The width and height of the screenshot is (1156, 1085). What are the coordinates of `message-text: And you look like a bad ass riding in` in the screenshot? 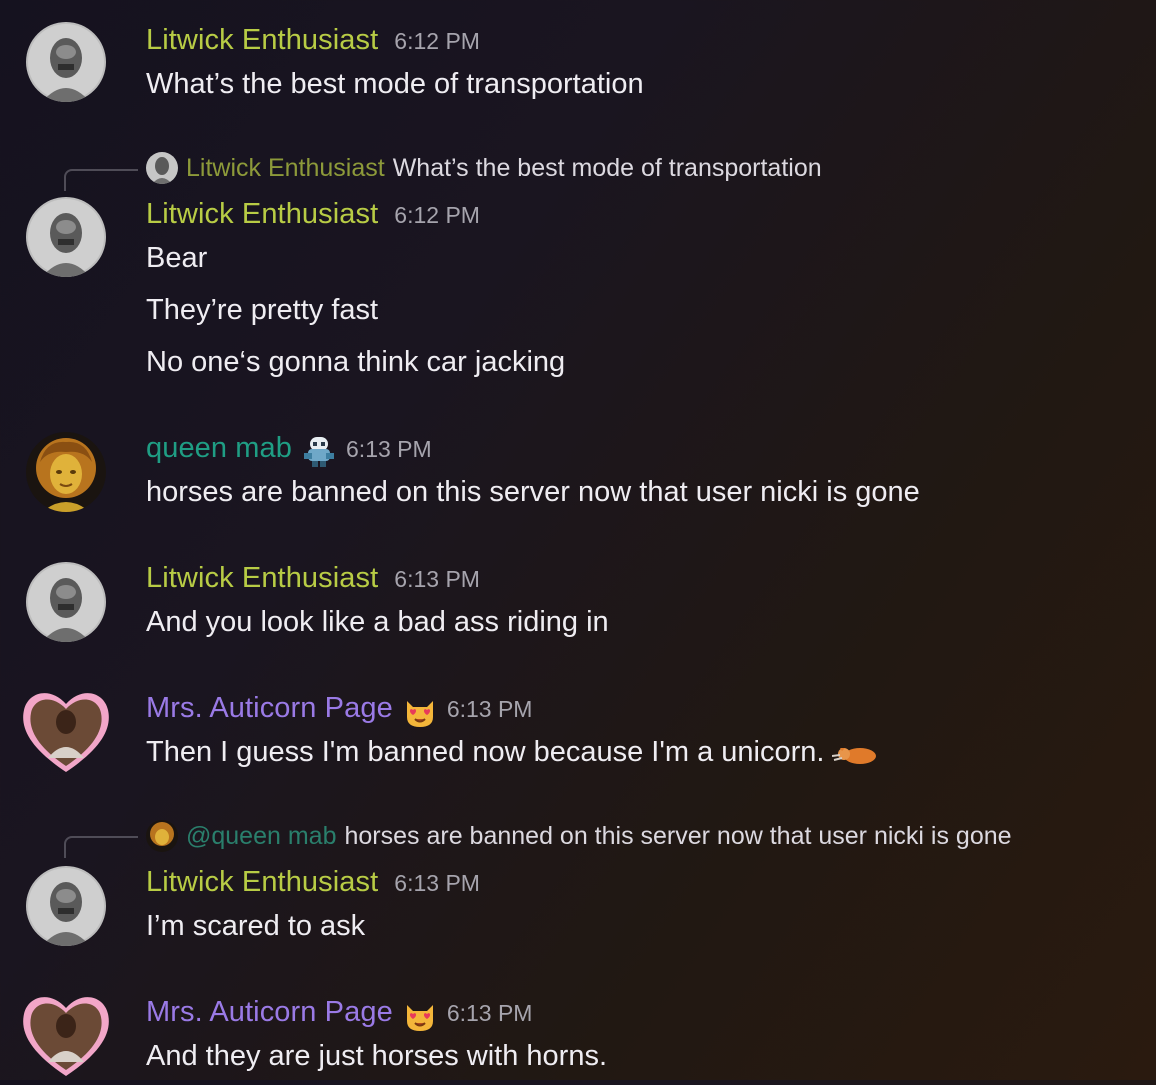 It's located at (377, 622).